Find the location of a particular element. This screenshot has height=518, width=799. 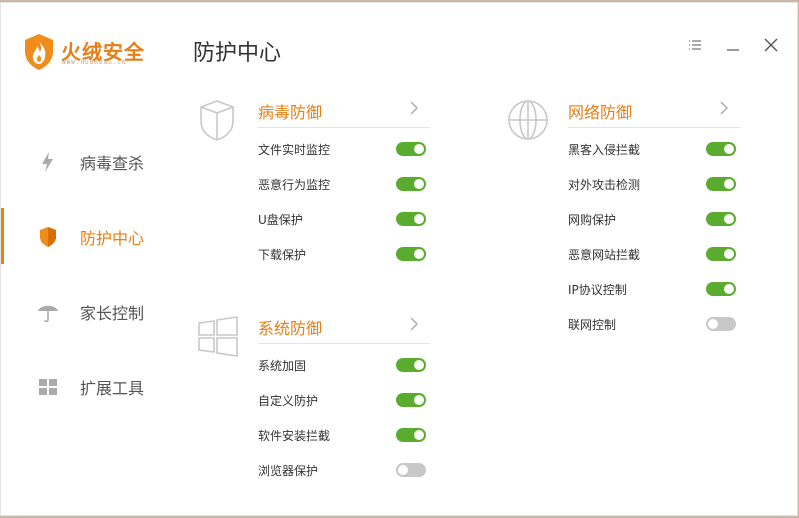

section-title: 病毒防御 is located at coordinates (290, 112).